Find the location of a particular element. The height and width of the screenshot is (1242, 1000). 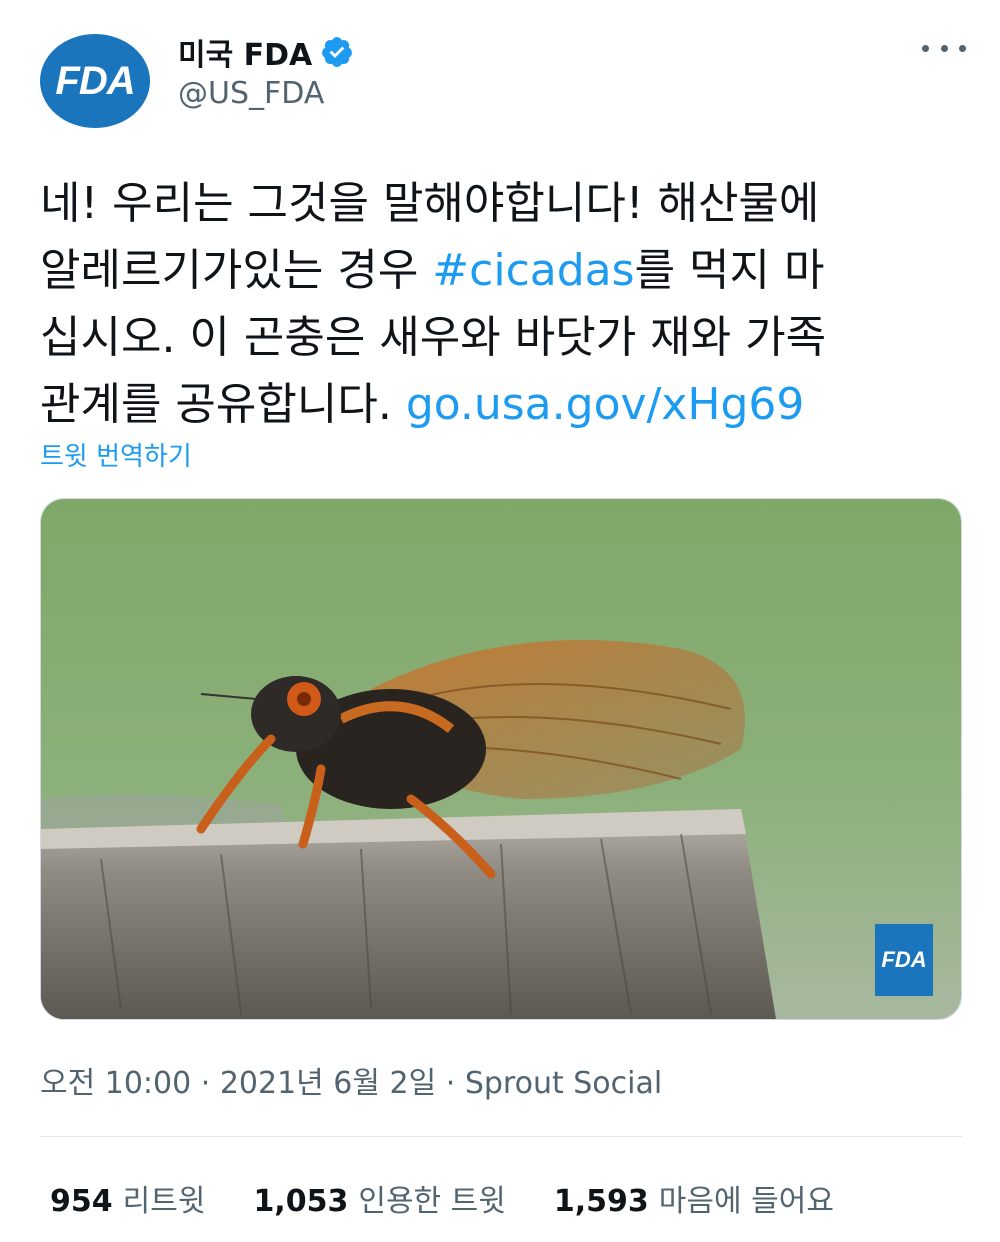

avatar-logo-text: FDA is located at coordinates (95, 80).